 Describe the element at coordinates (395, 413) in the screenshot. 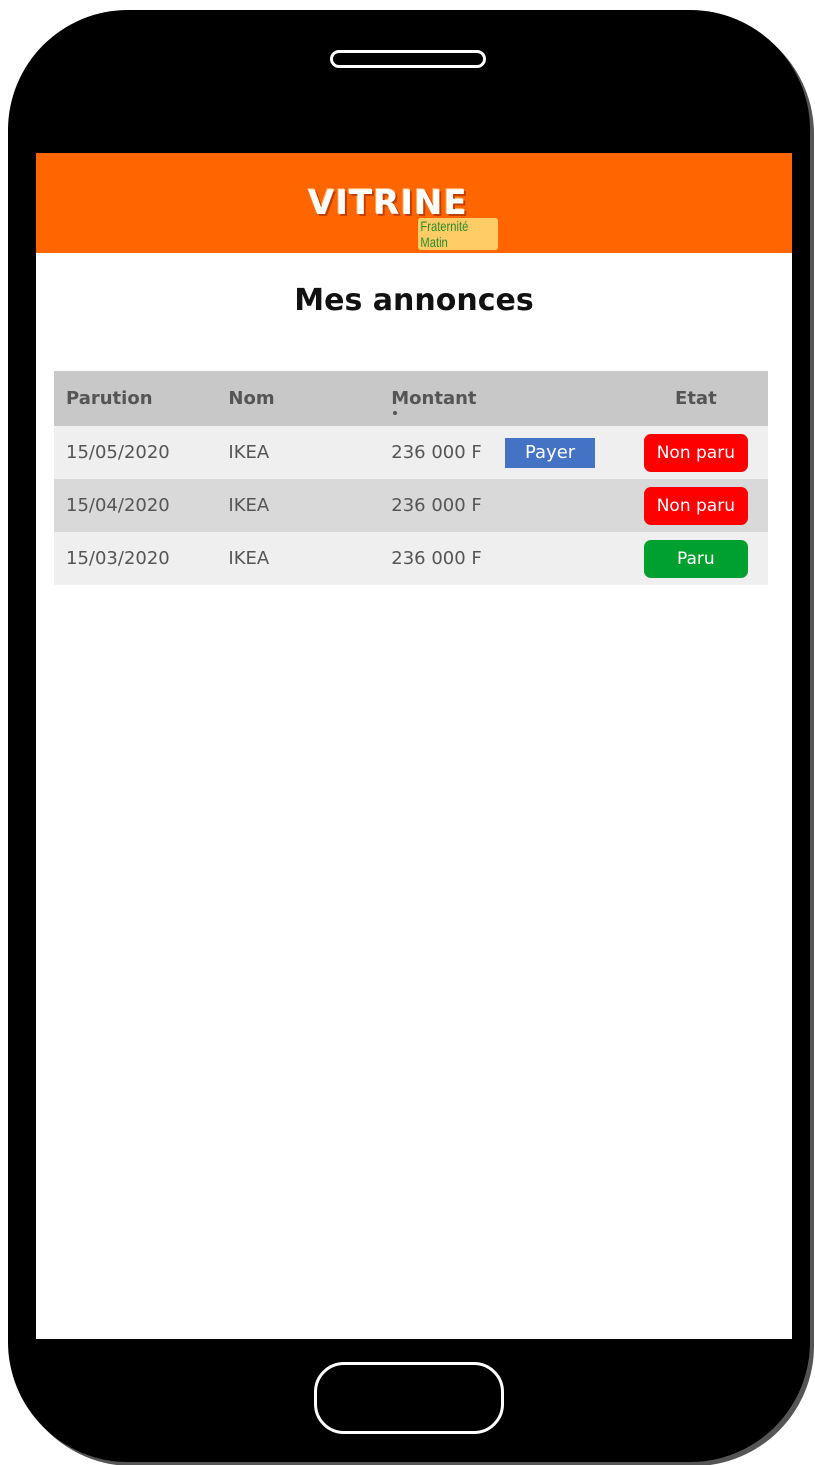

I see `sort-dot-icon` at that location.